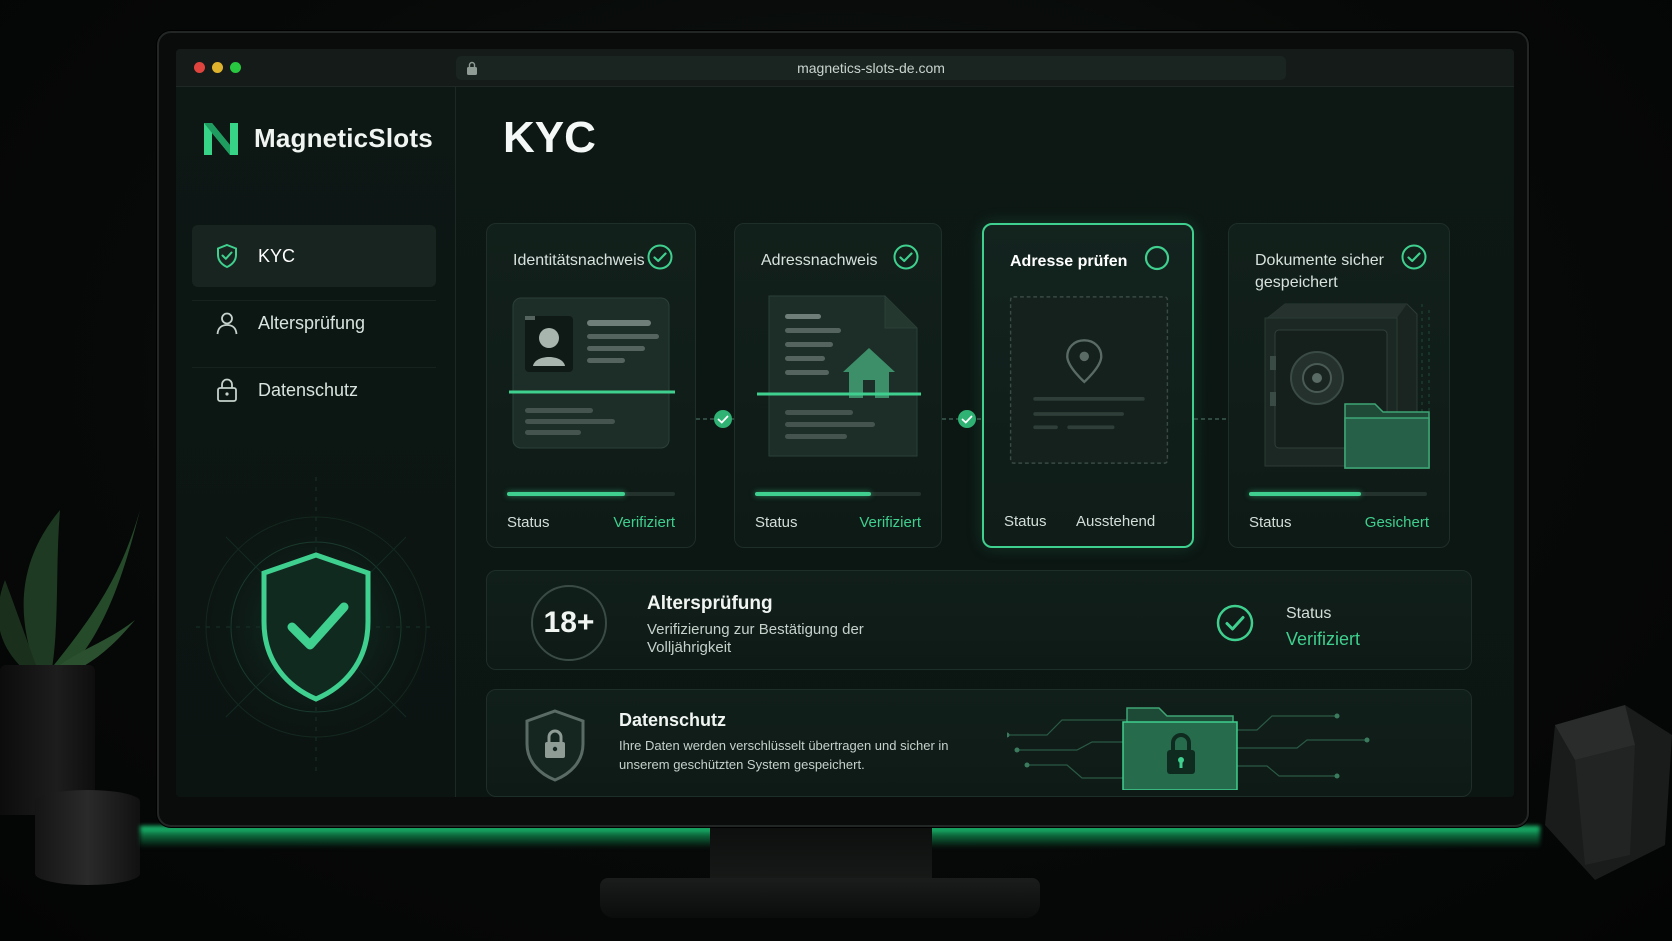 The image size is (1672, 941). What do you see at coordinates (1157, 258) in the screenshot?
I see `pending-circle-icon` at bounding box center [1157, 258].